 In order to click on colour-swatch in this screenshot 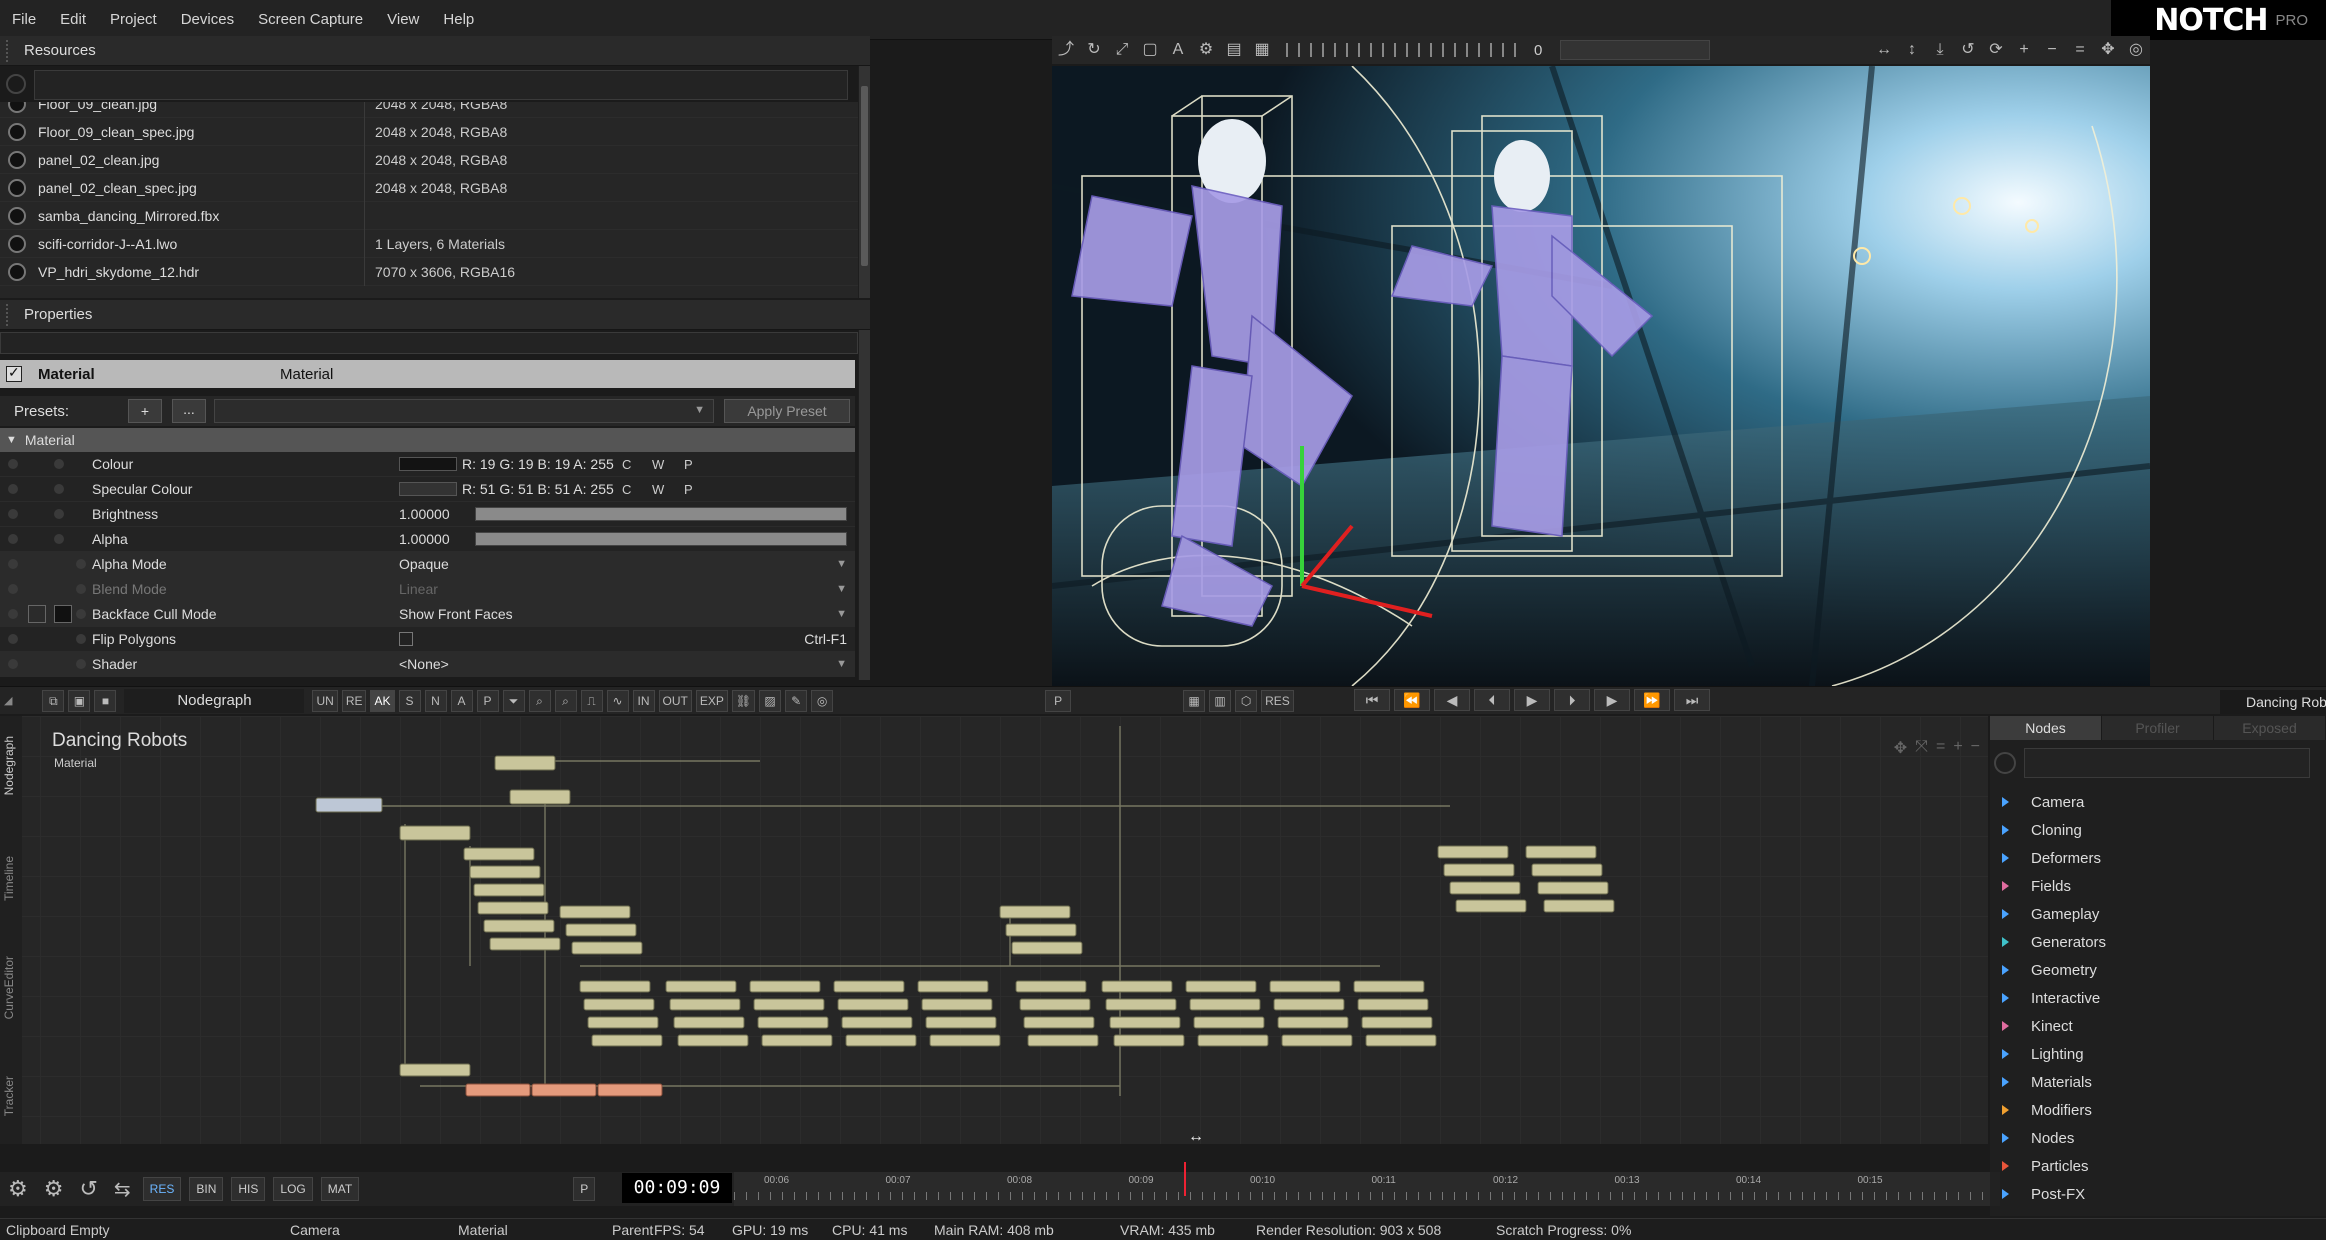, I will do `click(428, 464)`.